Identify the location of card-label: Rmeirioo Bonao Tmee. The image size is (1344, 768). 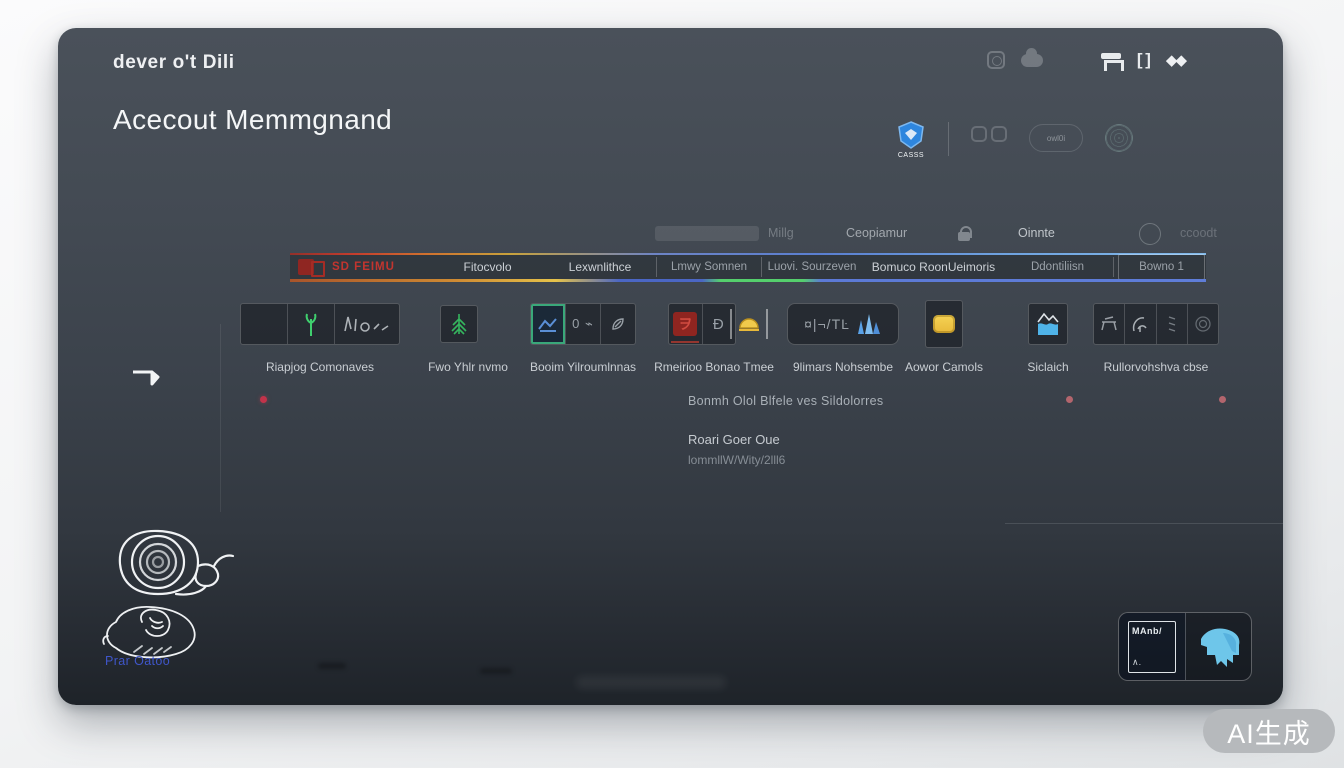
(714, 367).